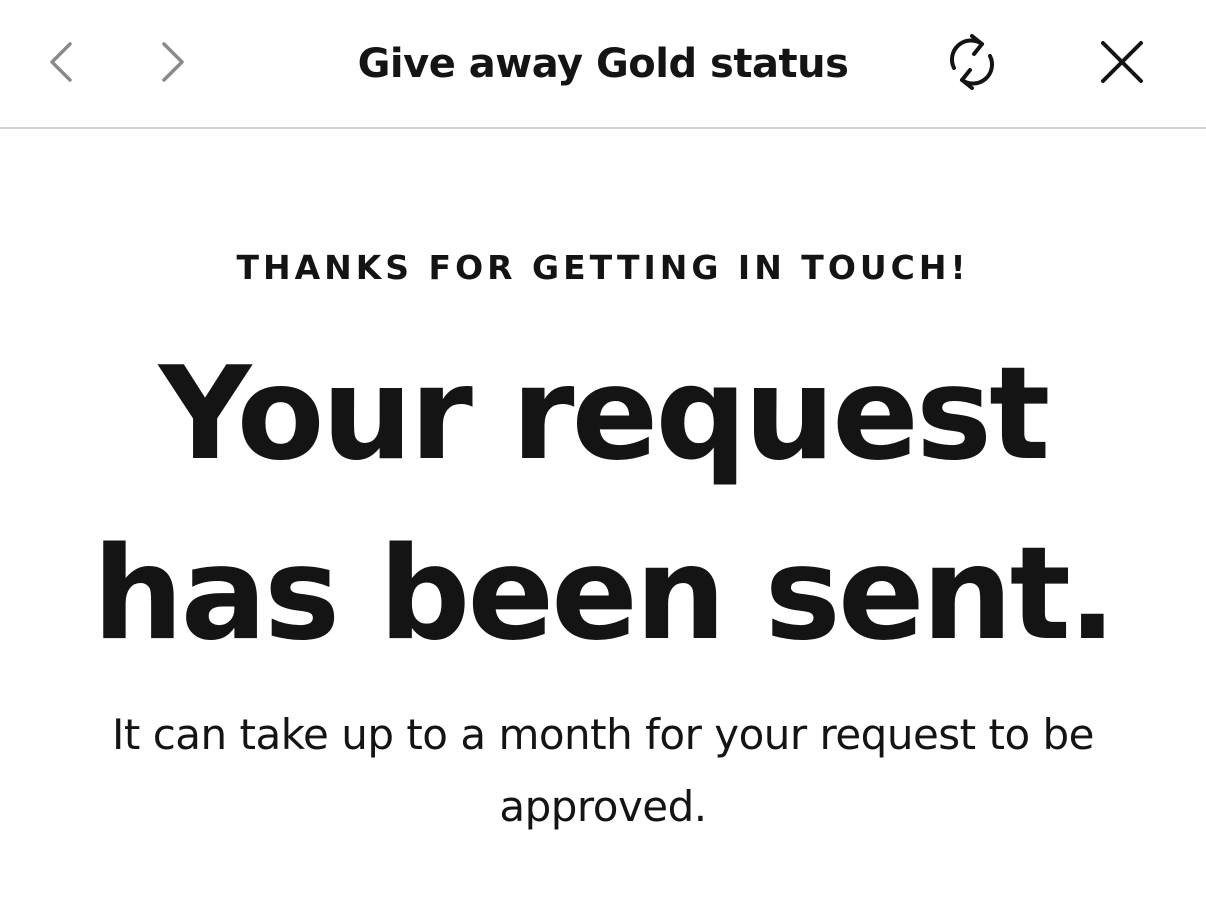 The image size is (1206, 911). I want to click on forward-button, so click(174, 62).